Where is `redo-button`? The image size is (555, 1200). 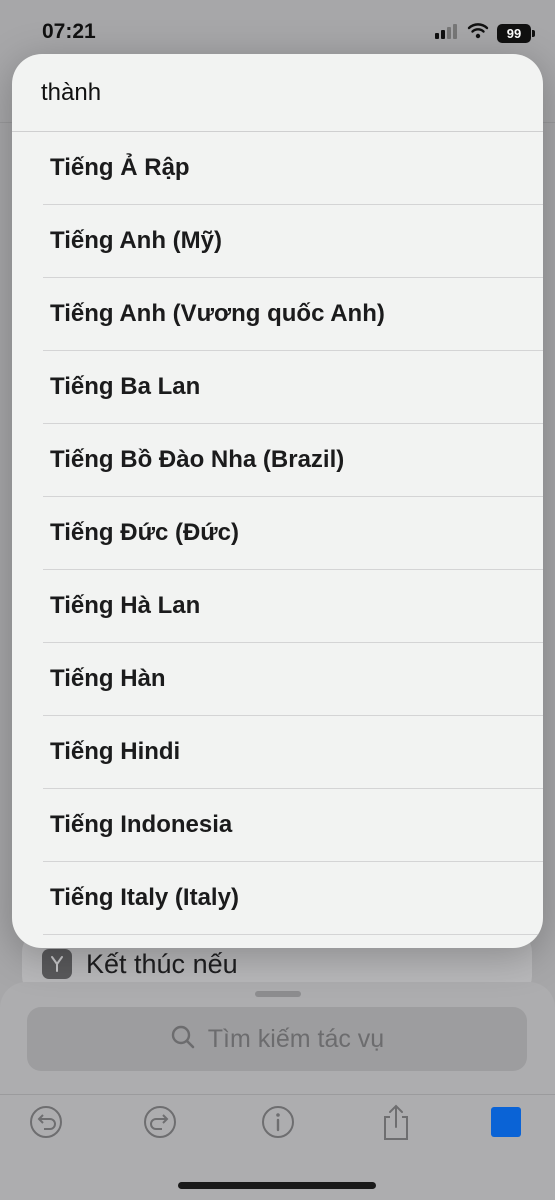 redo-button is located at coordinates (160, 1124).